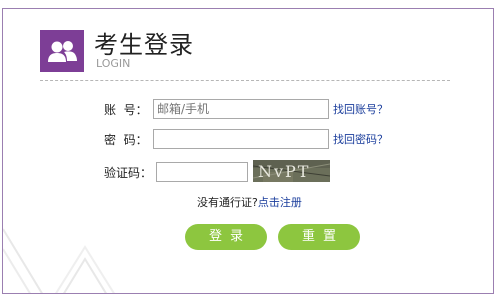 The height and width of the screenshot is (298, 500). I want to click on page-title: 考生登录, so click(144, 45).